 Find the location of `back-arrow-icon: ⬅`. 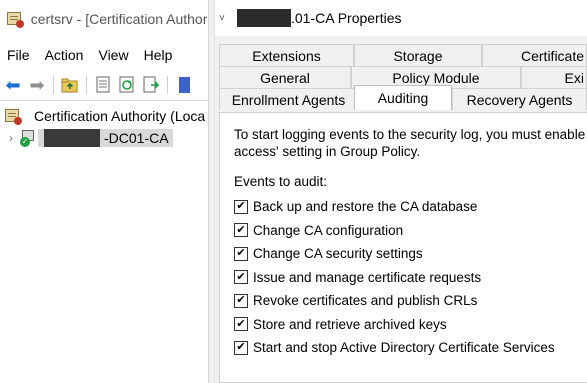

back-arrow-icon: ⬅ is located at coordinates (13, 85).